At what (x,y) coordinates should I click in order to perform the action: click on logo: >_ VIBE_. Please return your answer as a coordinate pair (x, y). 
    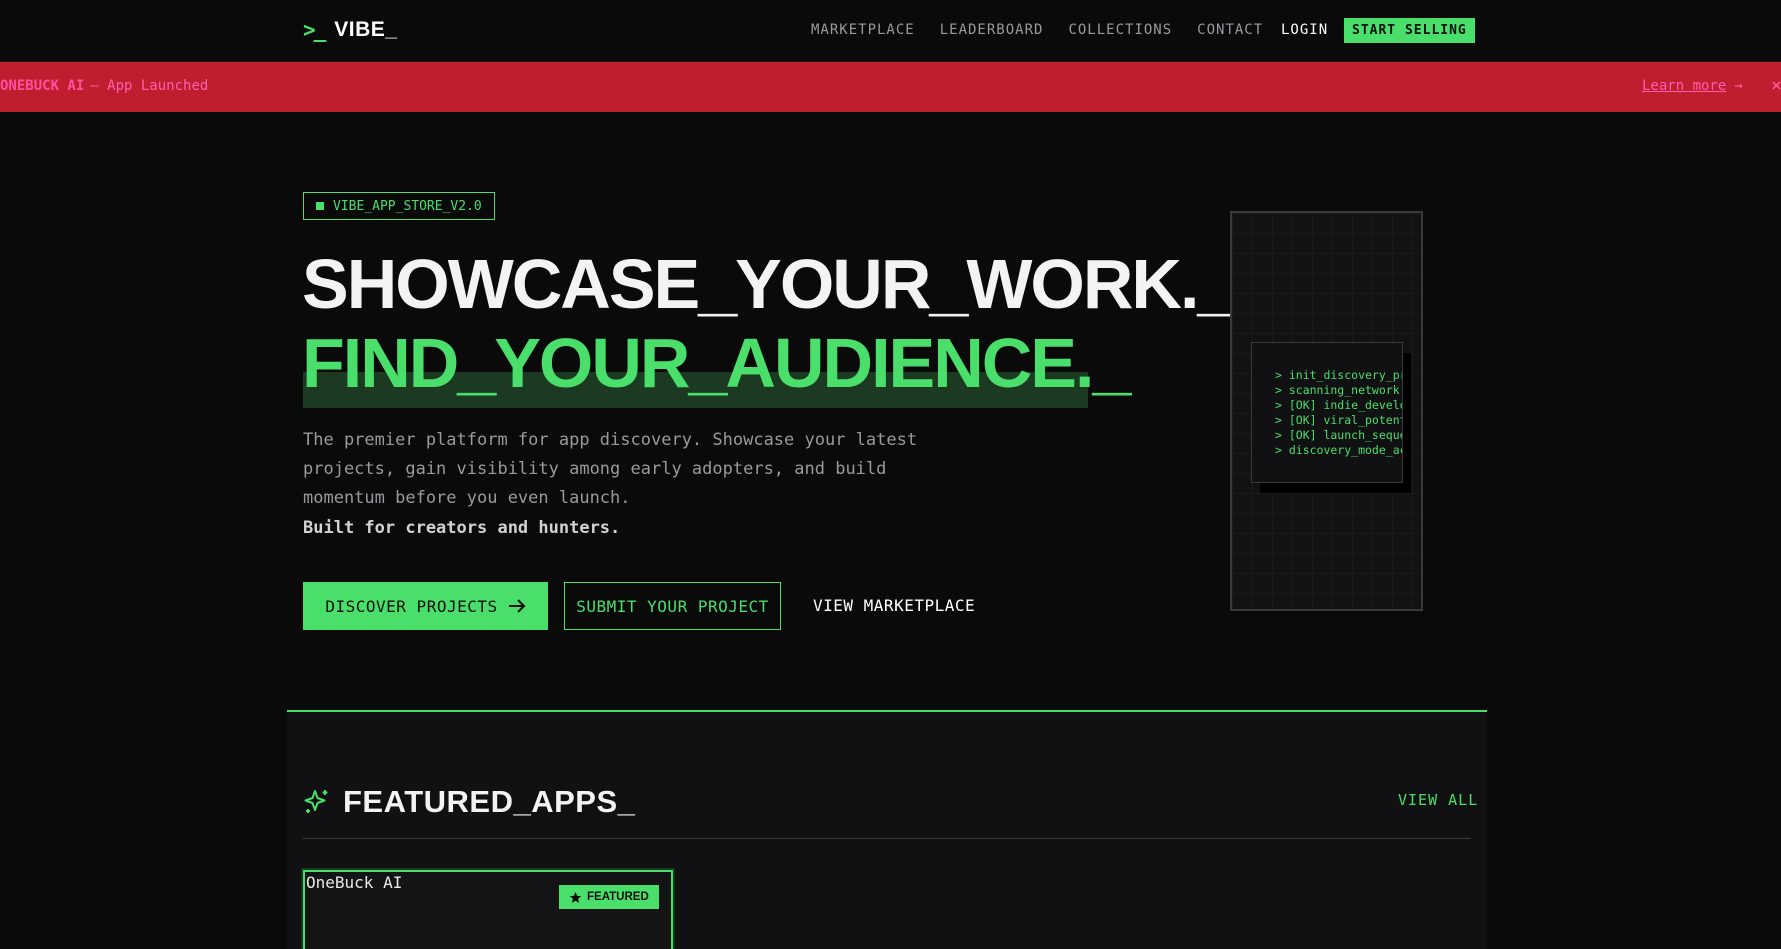
    Looking at the image, I should click on (350, 30).